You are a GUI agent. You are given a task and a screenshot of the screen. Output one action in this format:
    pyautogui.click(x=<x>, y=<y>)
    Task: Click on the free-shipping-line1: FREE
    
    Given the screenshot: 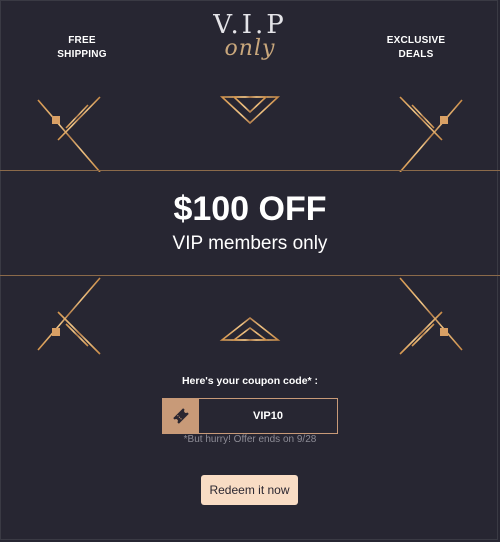 What is the action you would take?
    pyautogui.click(x=82, y=40)
    